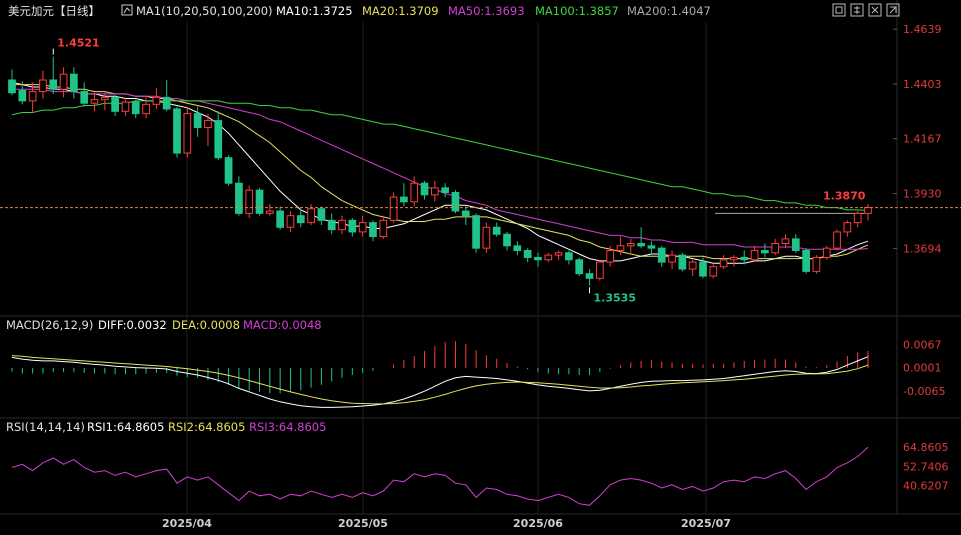 This screenshot has width=961, height=535. Describe the element at coordinates (132, 325) in the screenshot. I see `macd-diff-value: DIFF:0.0032` at that location.